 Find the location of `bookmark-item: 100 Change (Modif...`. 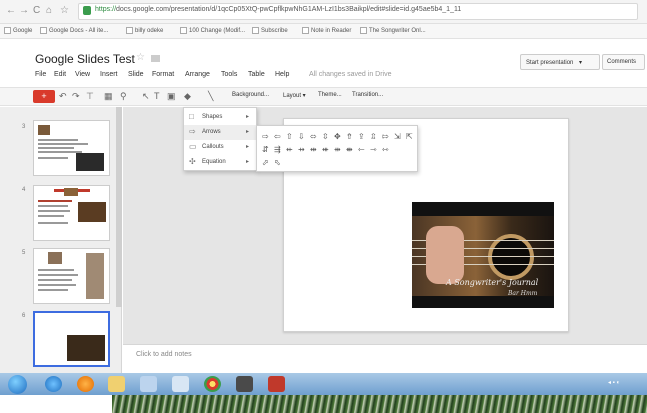

bookmark-item: 100 Change (Modif... is located at coordinates (212, 30).